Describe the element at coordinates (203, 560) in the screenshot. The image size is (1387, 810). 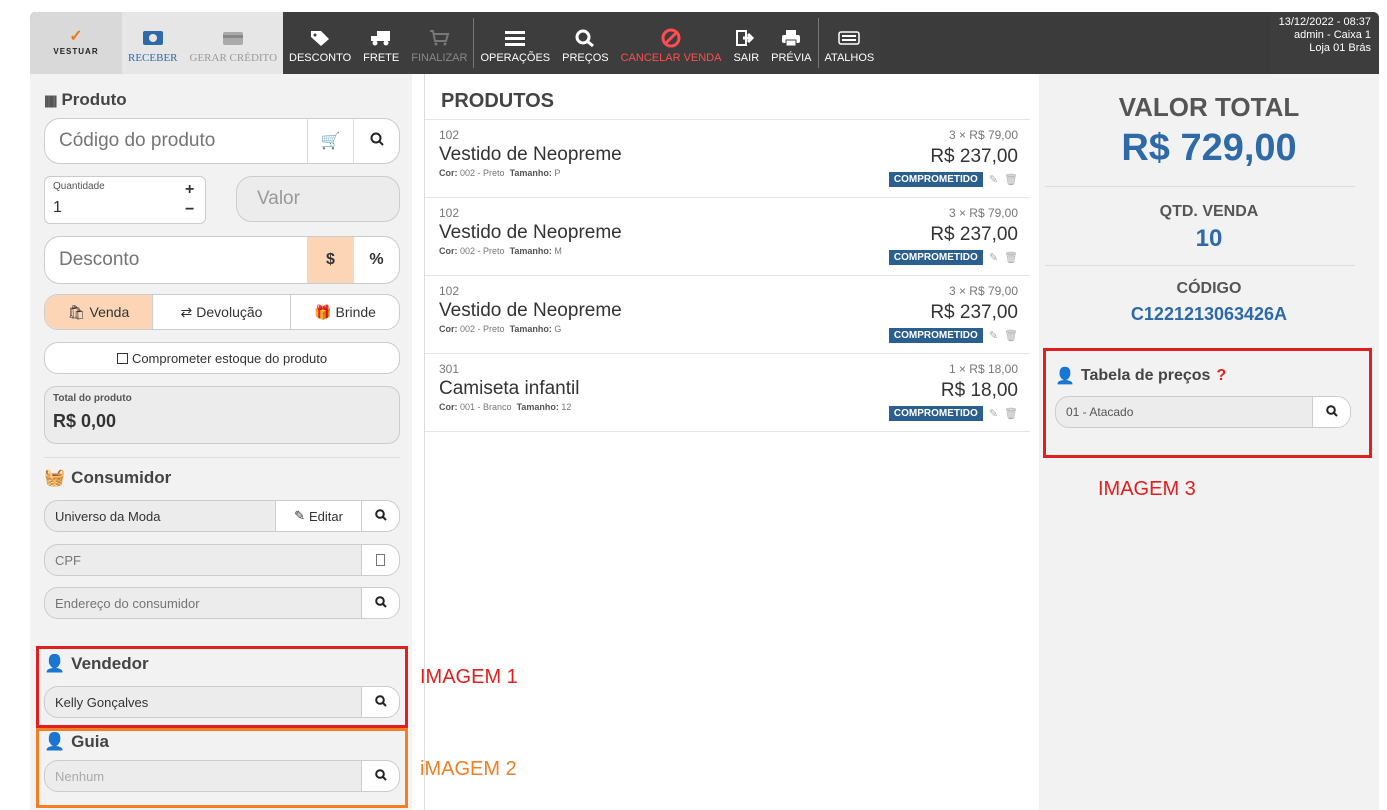
I see `cpf-input` at that location.